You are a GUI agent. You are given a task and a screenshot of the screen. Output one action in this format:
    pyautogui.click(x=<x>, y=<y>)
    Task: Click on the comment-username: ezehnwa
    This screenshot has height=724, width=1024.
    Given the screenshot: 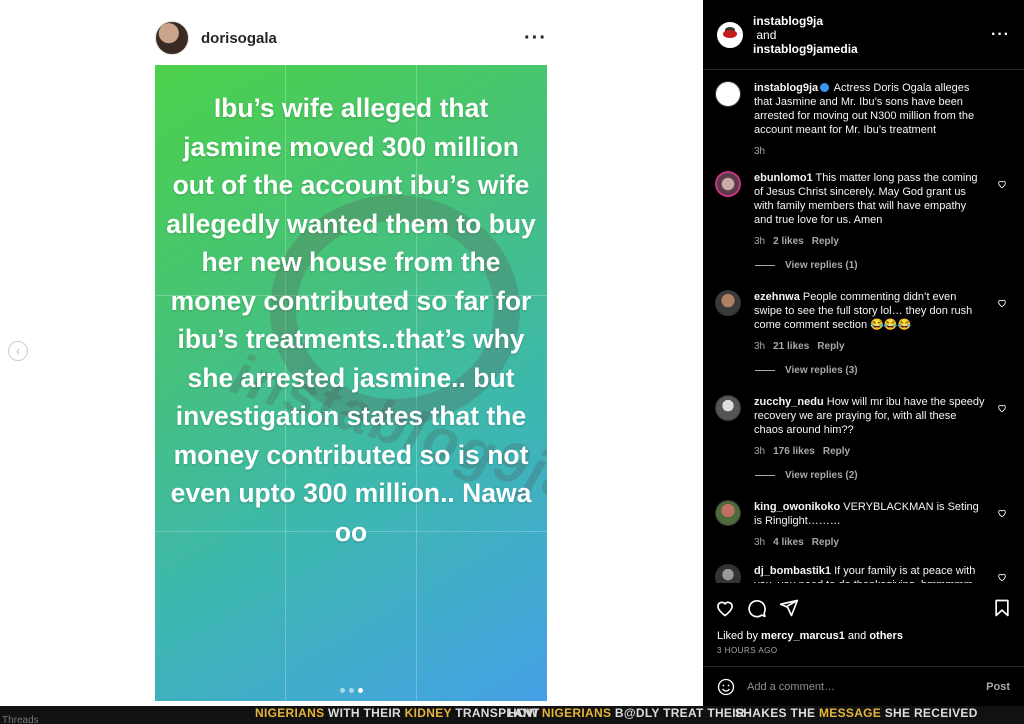 What is the action you would take?
    pyautogui.click(x=777, y=297)
    